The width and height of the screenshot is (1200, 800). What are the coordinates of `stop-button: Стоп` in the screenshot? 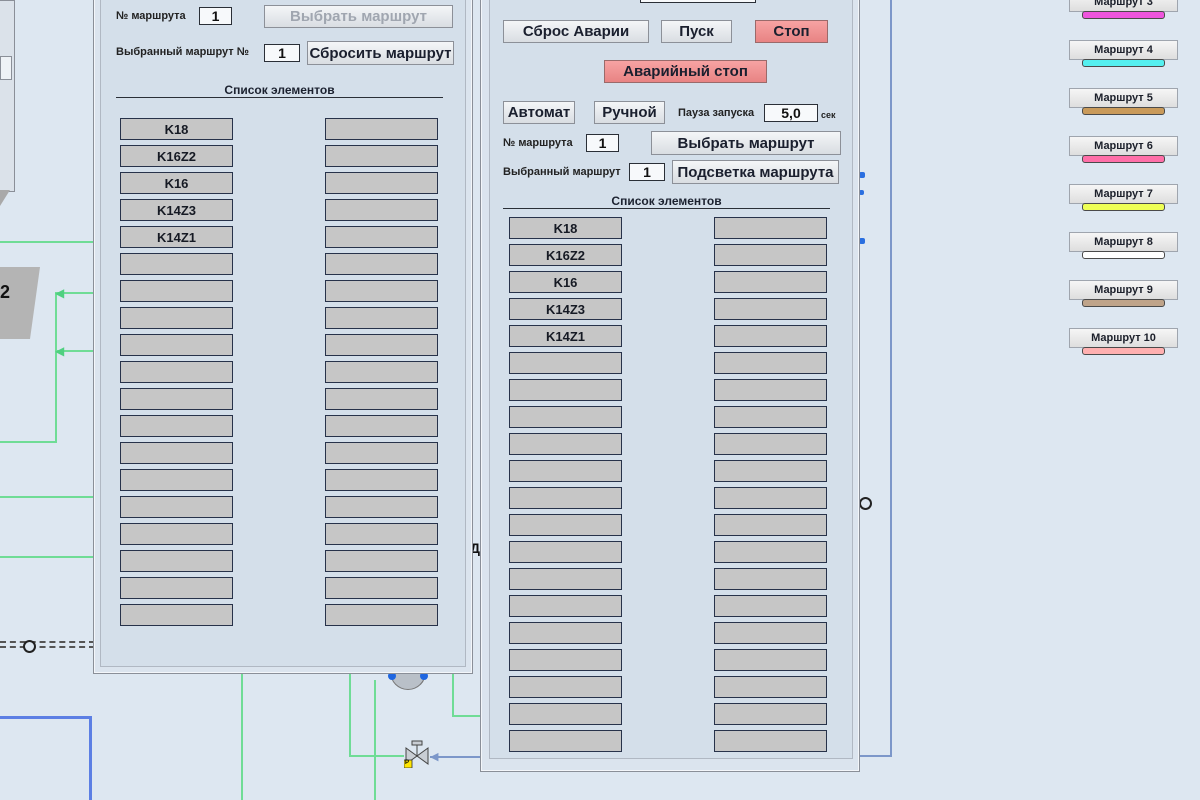 It's located at (791, 31).